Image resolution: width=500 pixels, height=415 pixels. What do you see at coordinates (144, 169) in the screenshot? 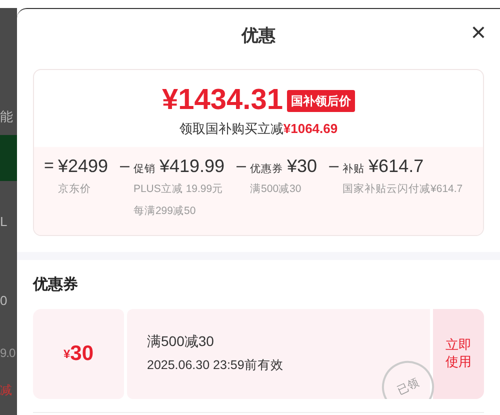
I see `price-label: 促销` at bounding box center [144, 169].